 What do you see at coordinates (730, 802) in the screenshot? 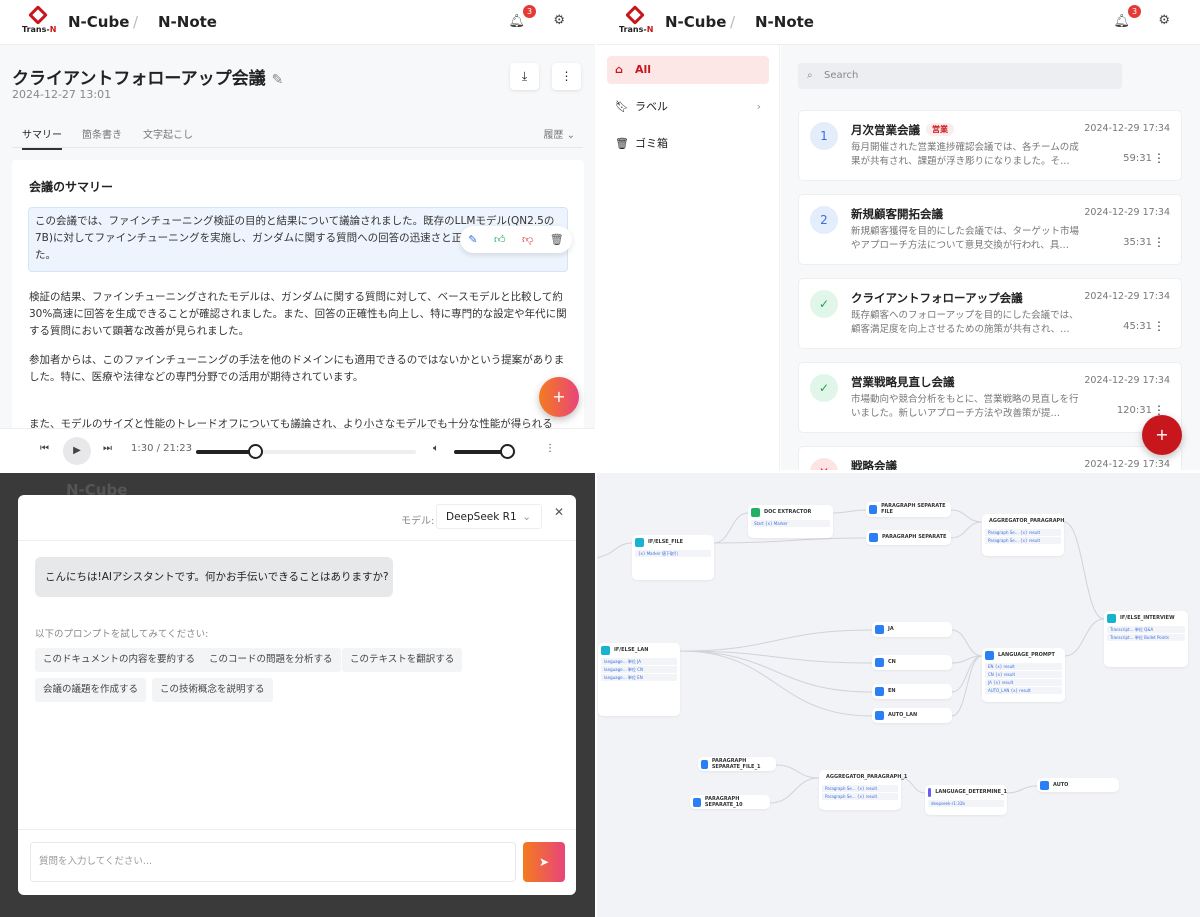
I see `workflow-node: PARAGRAPH SEPARATE_10` at bounding box center [730, 802].